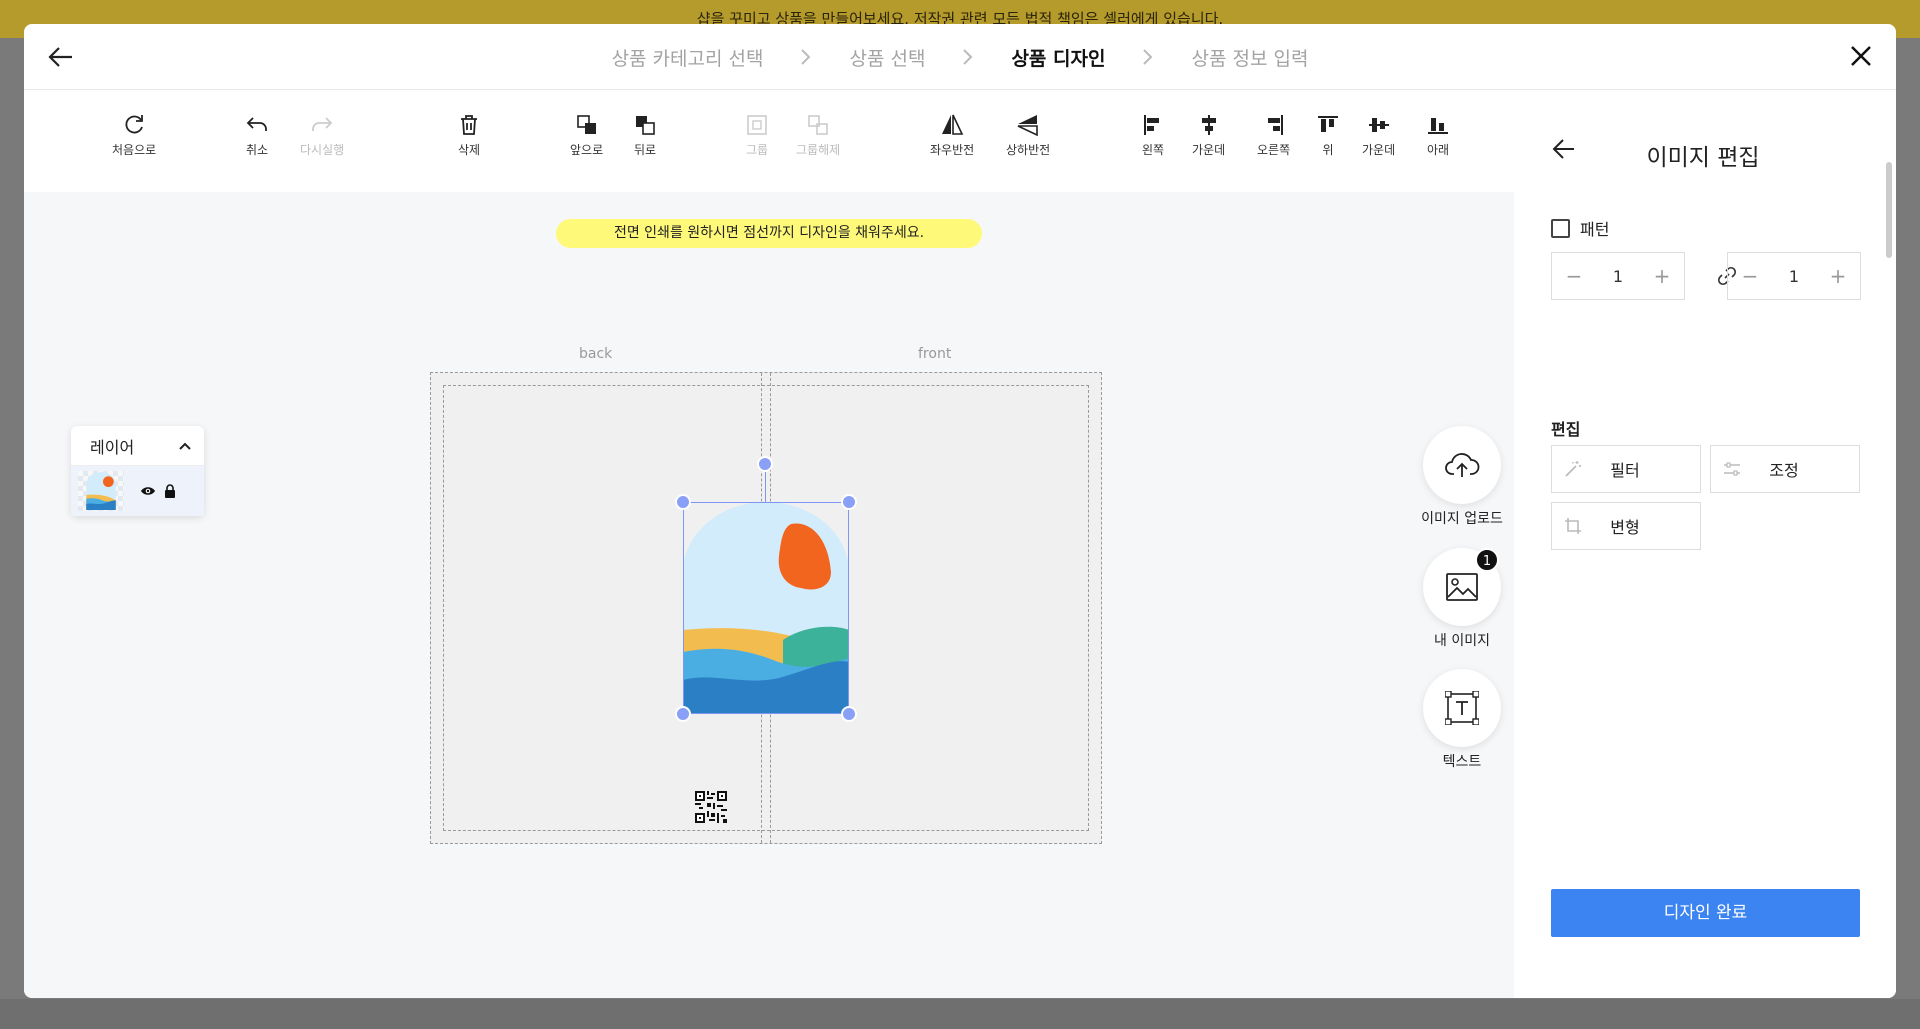 This screenshot has width=1920, height=1029. What do you see at coordinates (1560, 228) in the screenshot?
I see `pattern-checkbox-box` at bounding box center [1560, 228].